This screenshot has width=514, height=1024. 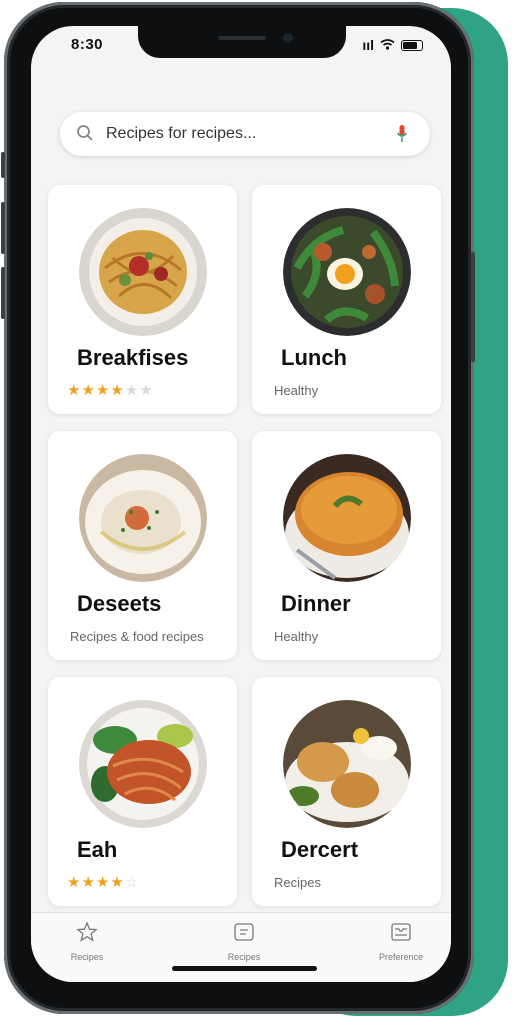 I want to click on star-icon, so click(x=87, y=934).